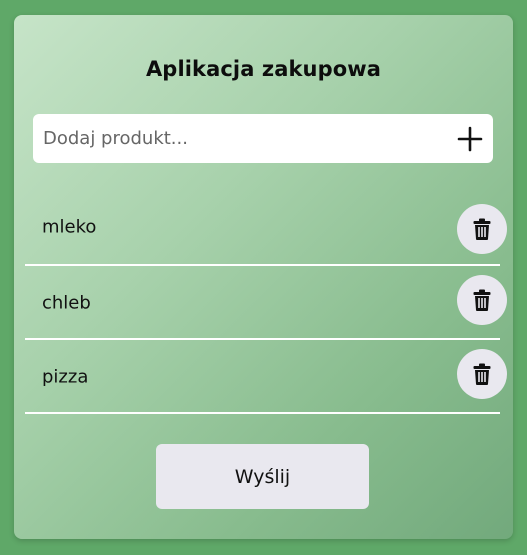  What do you see at coordinates (266, 304) in the screenshot?
I see `product-item: chleb` at bounding box center [266, 304].